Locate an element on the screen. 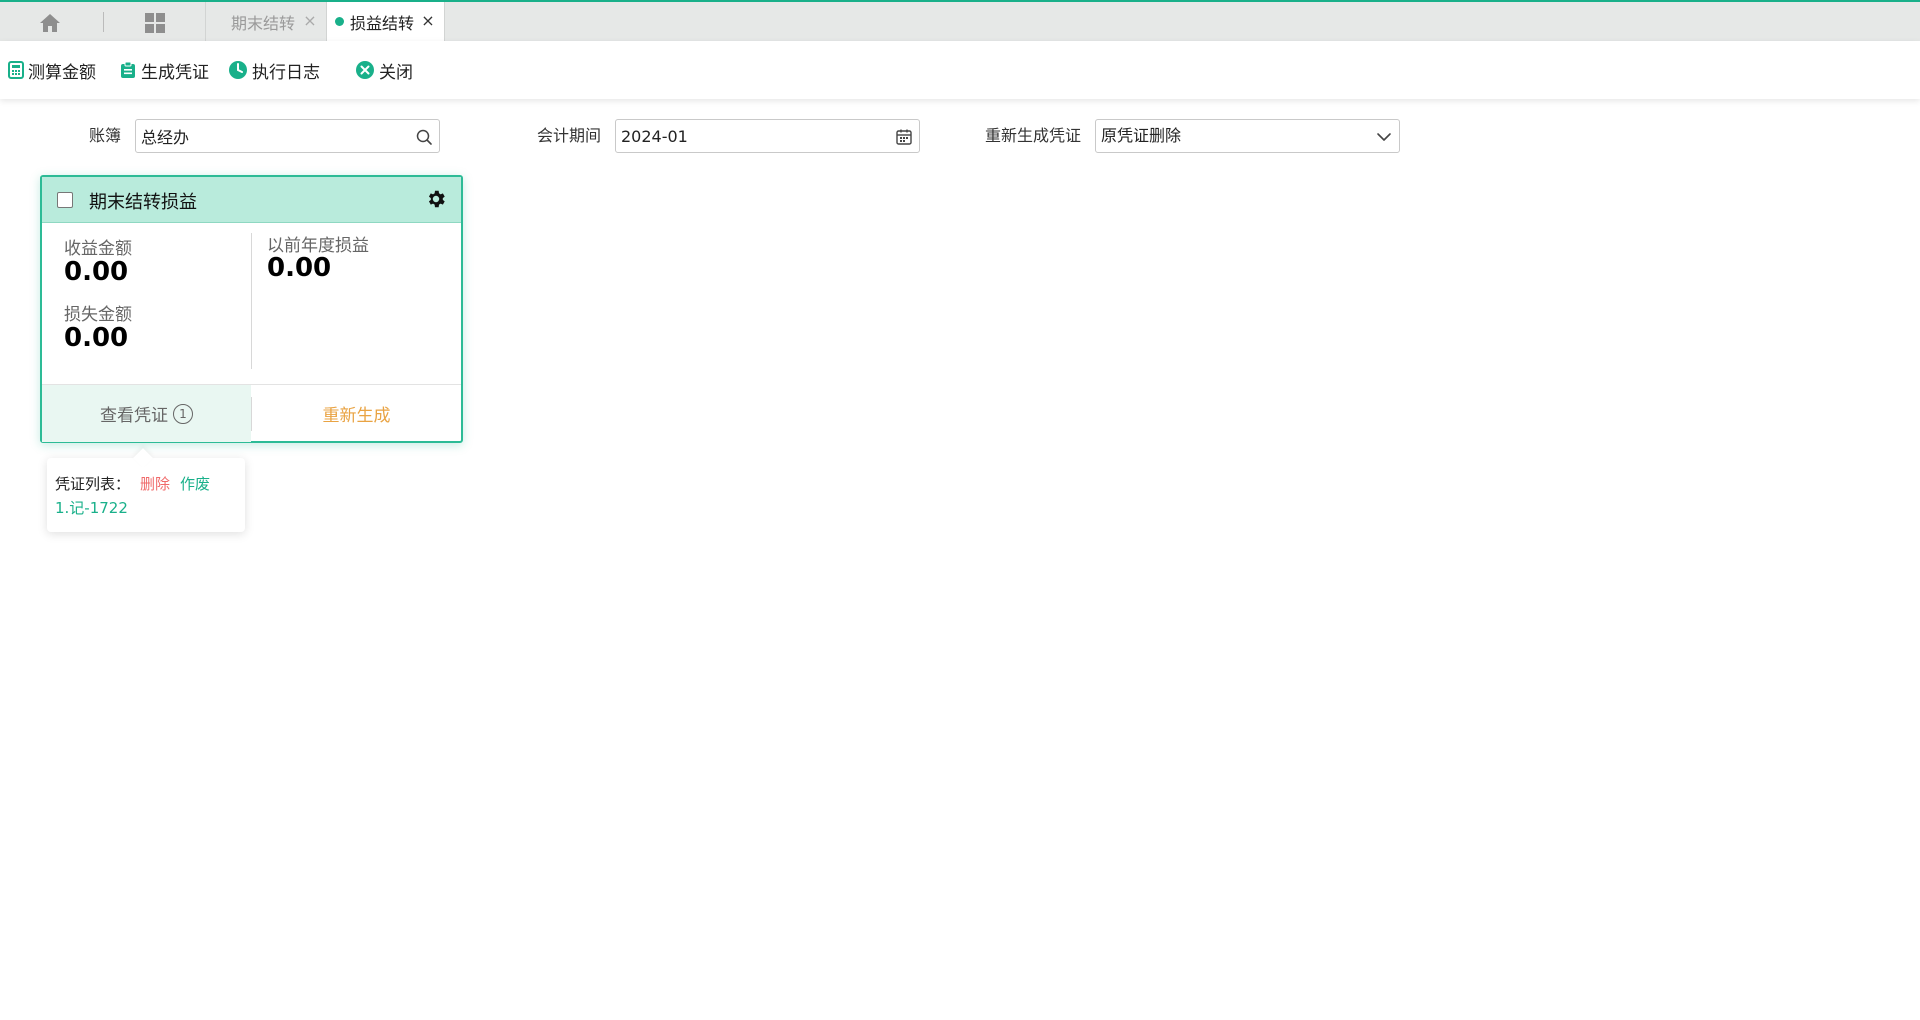 This screenshot has height=1020, width=1920. view-voucher-label: 查看凭证 is located at coordinates (134, 416).